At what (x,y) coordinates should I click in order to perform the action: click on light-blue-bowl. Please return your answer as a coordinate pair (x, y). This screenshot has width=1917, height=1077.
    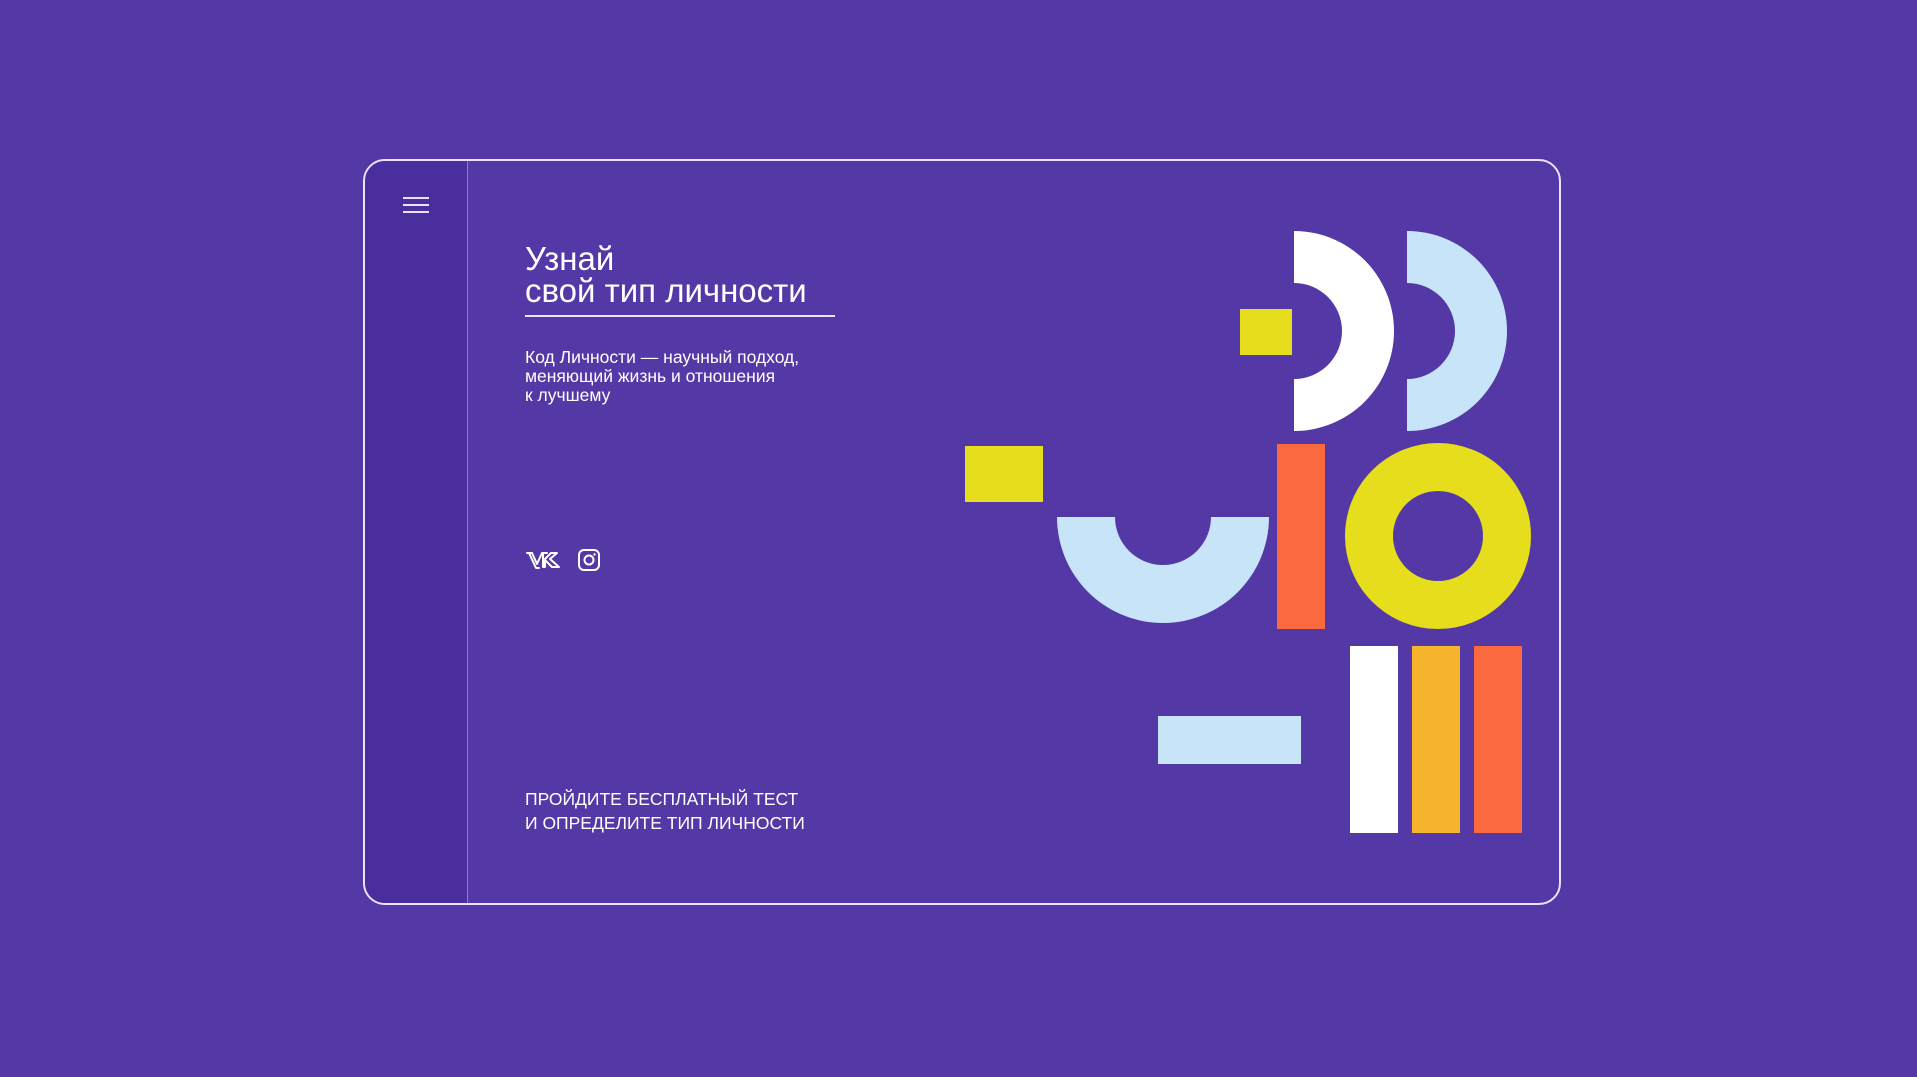
    Looking at the image, I should click on (1163, 570).